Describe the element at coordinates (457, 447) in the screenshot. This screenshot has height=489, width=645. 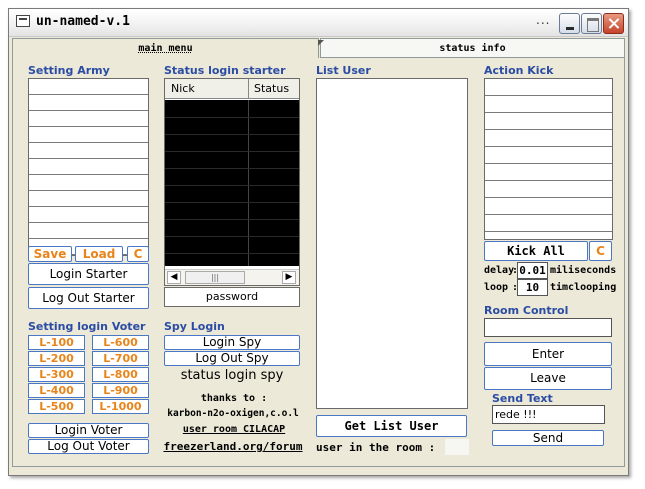
I see `user-count-value` at that location.